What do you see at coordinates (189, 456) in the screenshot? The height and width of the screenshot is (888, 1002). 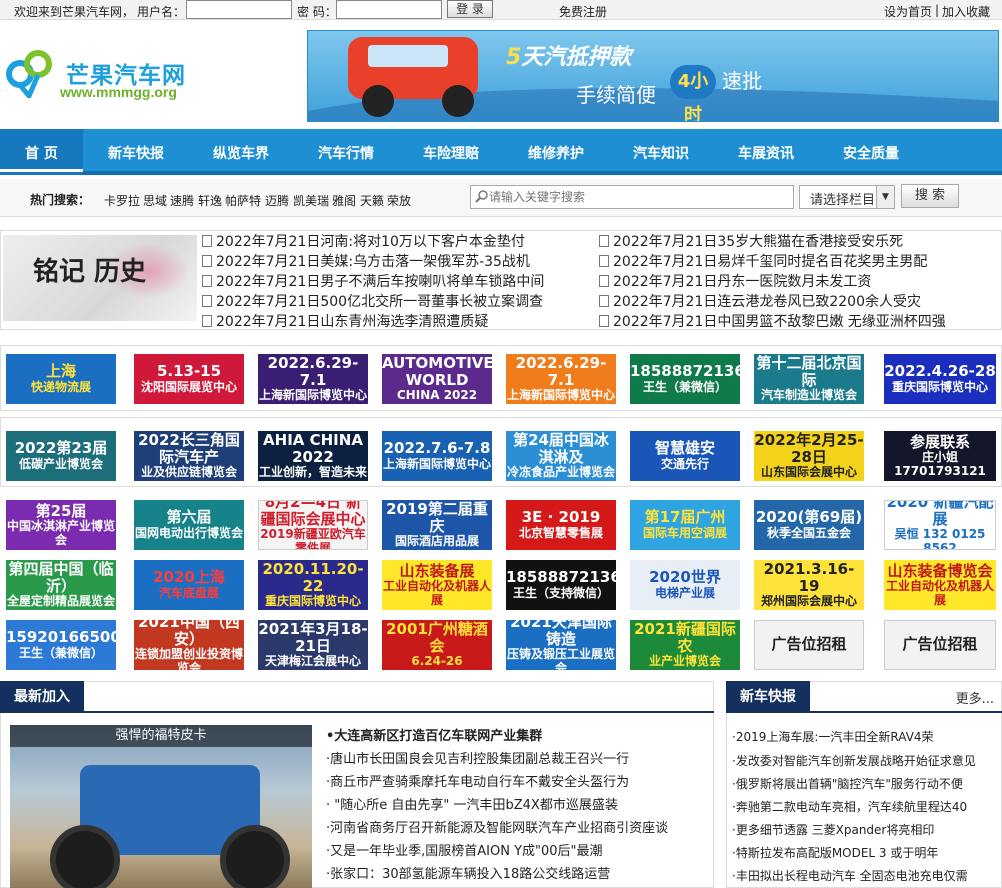 I see `ad-banner: 2022长三角国际汽车产 业及供应链博览会` at bounding box center [189, 456].